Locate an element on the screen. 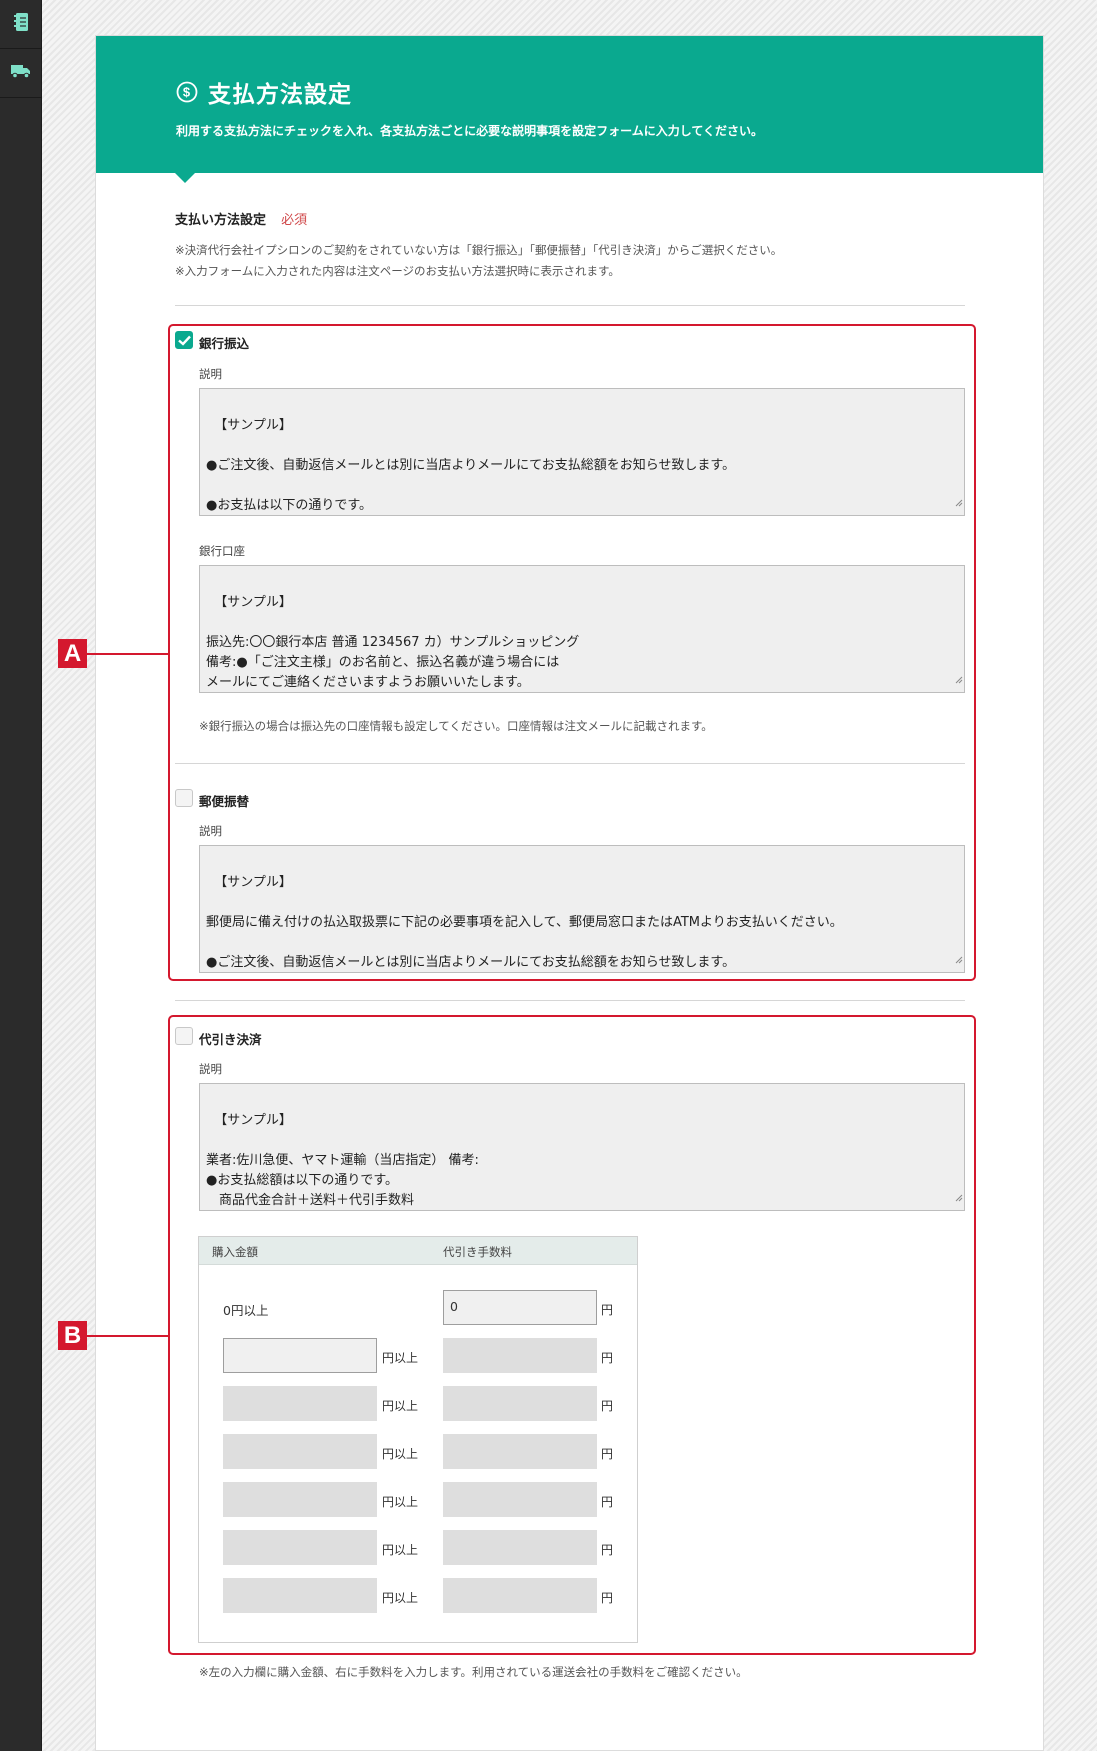  notebook-icon is located at coordinates (21, 24).